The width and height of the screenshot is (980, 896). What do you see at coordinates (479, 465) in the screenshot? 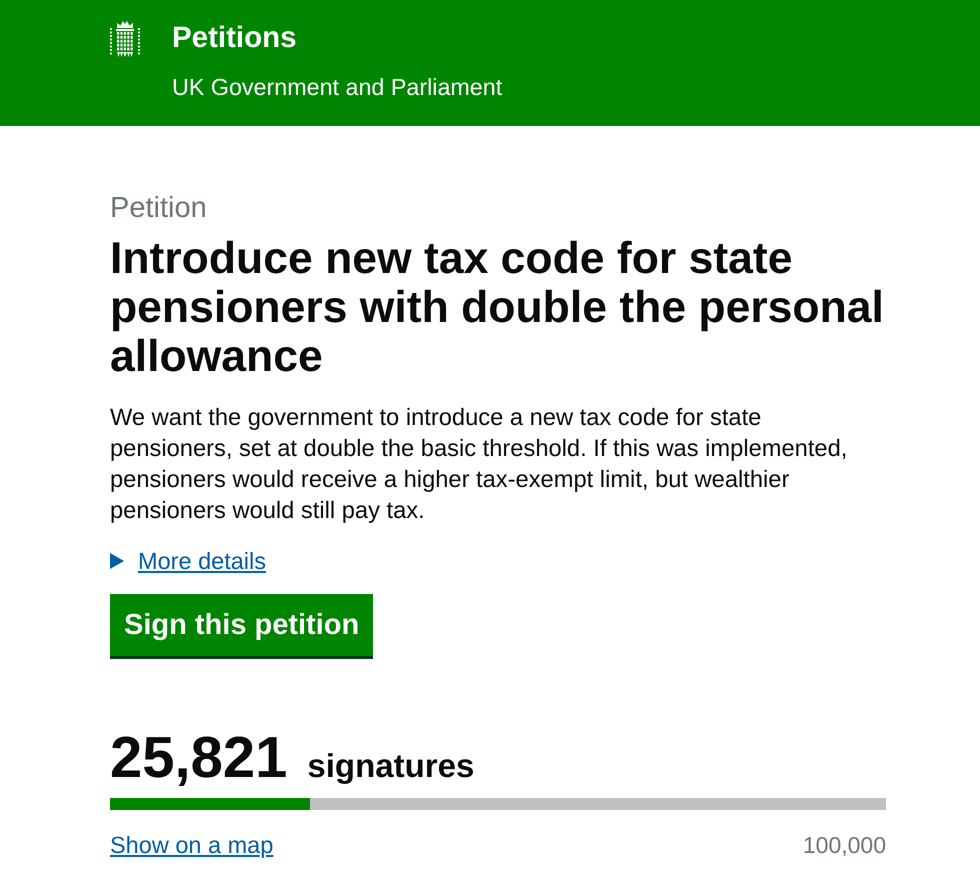
I see `petition-summary: We want the government to introduce a new tax code for state pensioners, set at double the basic threshold. If this was implemented, pensioners would receive a higher tax-exempt limit, but wealthier pensioners would still pay tax.` at bounding box center [479, 465].